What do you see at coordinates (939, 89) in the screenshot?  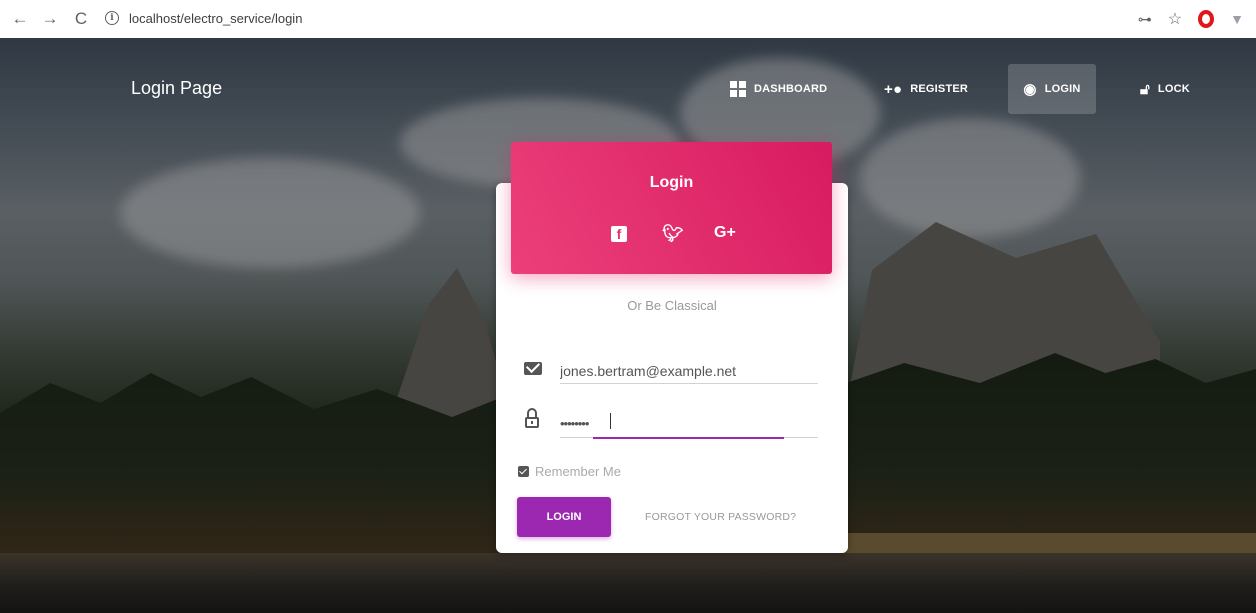 I see `nav-register-label: REGISTER` at bounding box center [939, 89].